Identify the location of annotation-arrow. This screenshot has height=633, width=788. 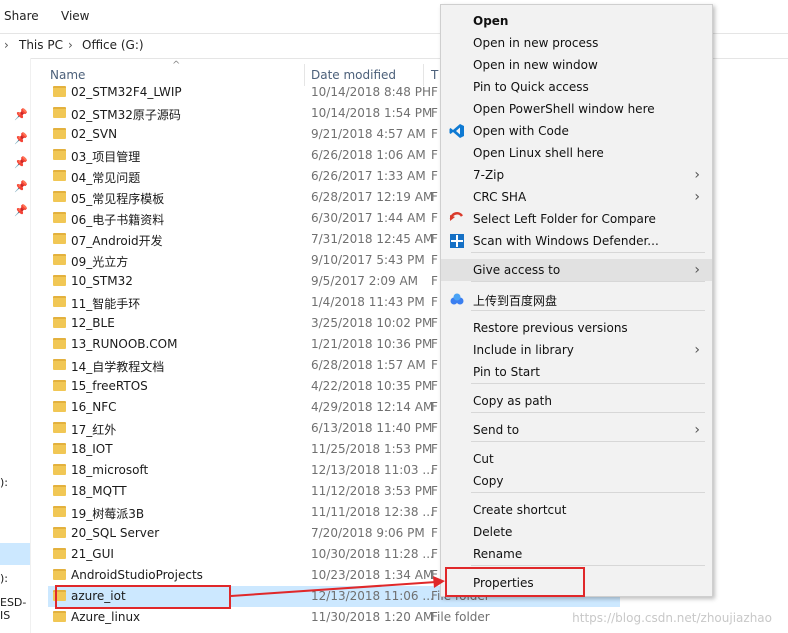
(337, 586).